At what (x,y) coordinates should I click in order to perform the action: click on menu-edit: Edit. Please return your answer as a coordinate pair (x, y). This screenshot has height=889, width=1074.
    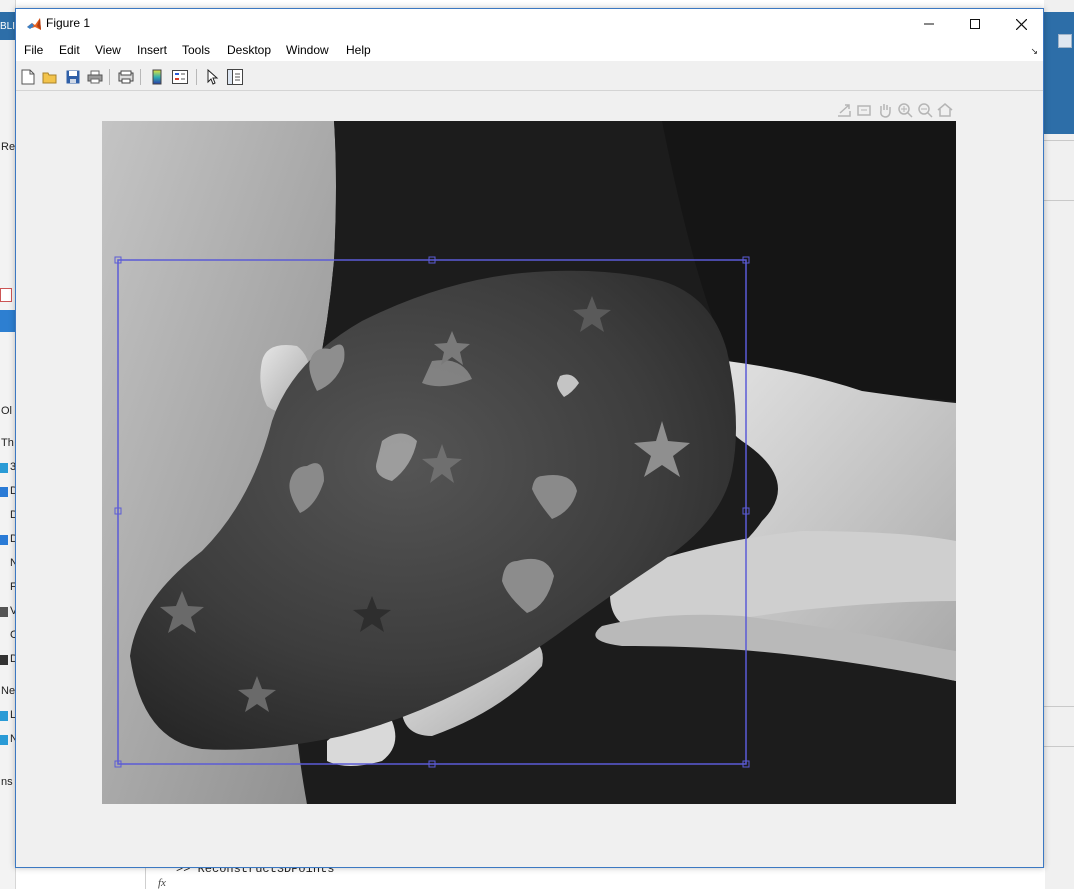
    Looking at the image, I should click on (69, 50).